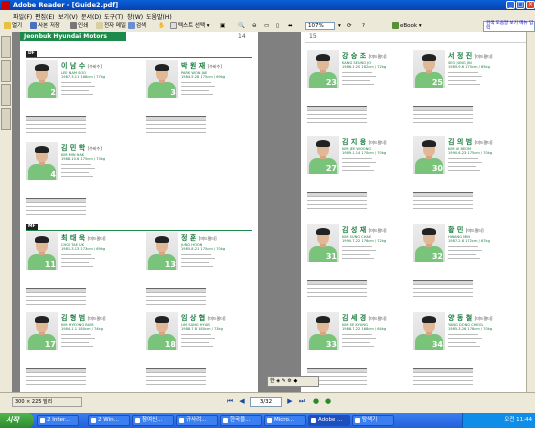 This screenshot has width=535, height=428. Describe the element at coordinates (6, 47) in the screenshot. I see `tab-bookmarks` at that location.